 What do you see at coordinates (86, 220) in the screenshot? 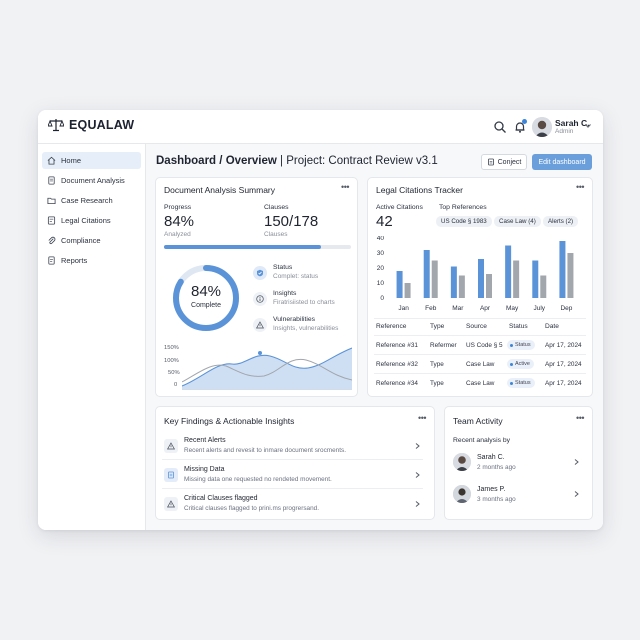
I see `sidebar-item-label: Legal Citations` at bounding box center [86, 220].